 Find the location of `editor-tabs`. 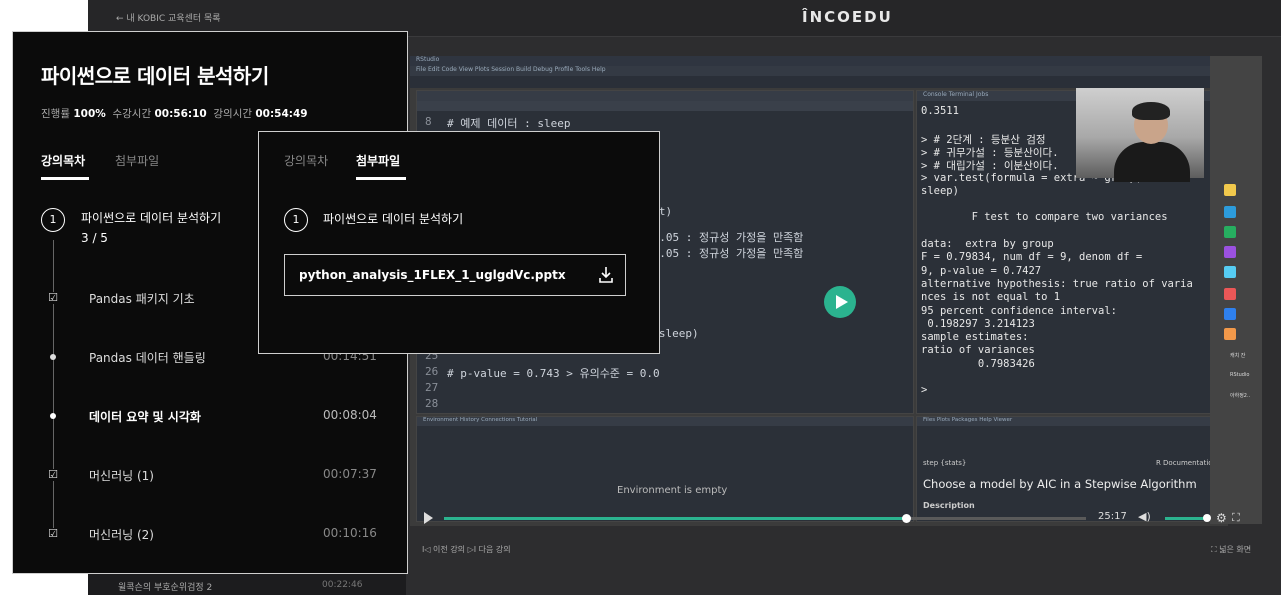

editor-tabs is located at coordinates (665, 96).